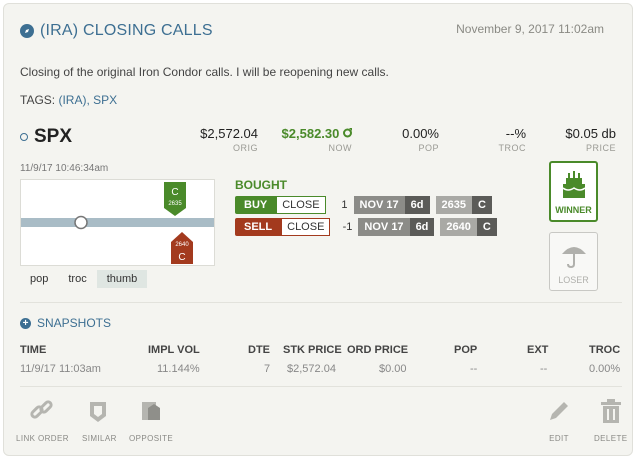 This screenshot has height=461, width=637. What do you see at coordinates (151, 438) in the screenshot?
I see `opposite-label: OPPOSITE` at bounding box center [151, 438].